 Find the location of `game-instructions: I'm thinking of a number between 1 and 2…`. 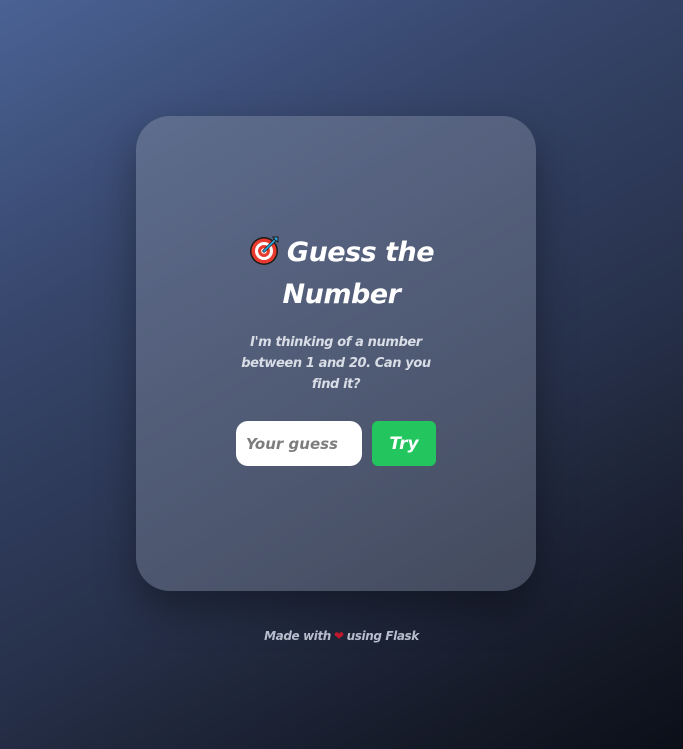

game-instructions: I'm thinking of a number between 1 and 2… is located at coordinates (336, 363).